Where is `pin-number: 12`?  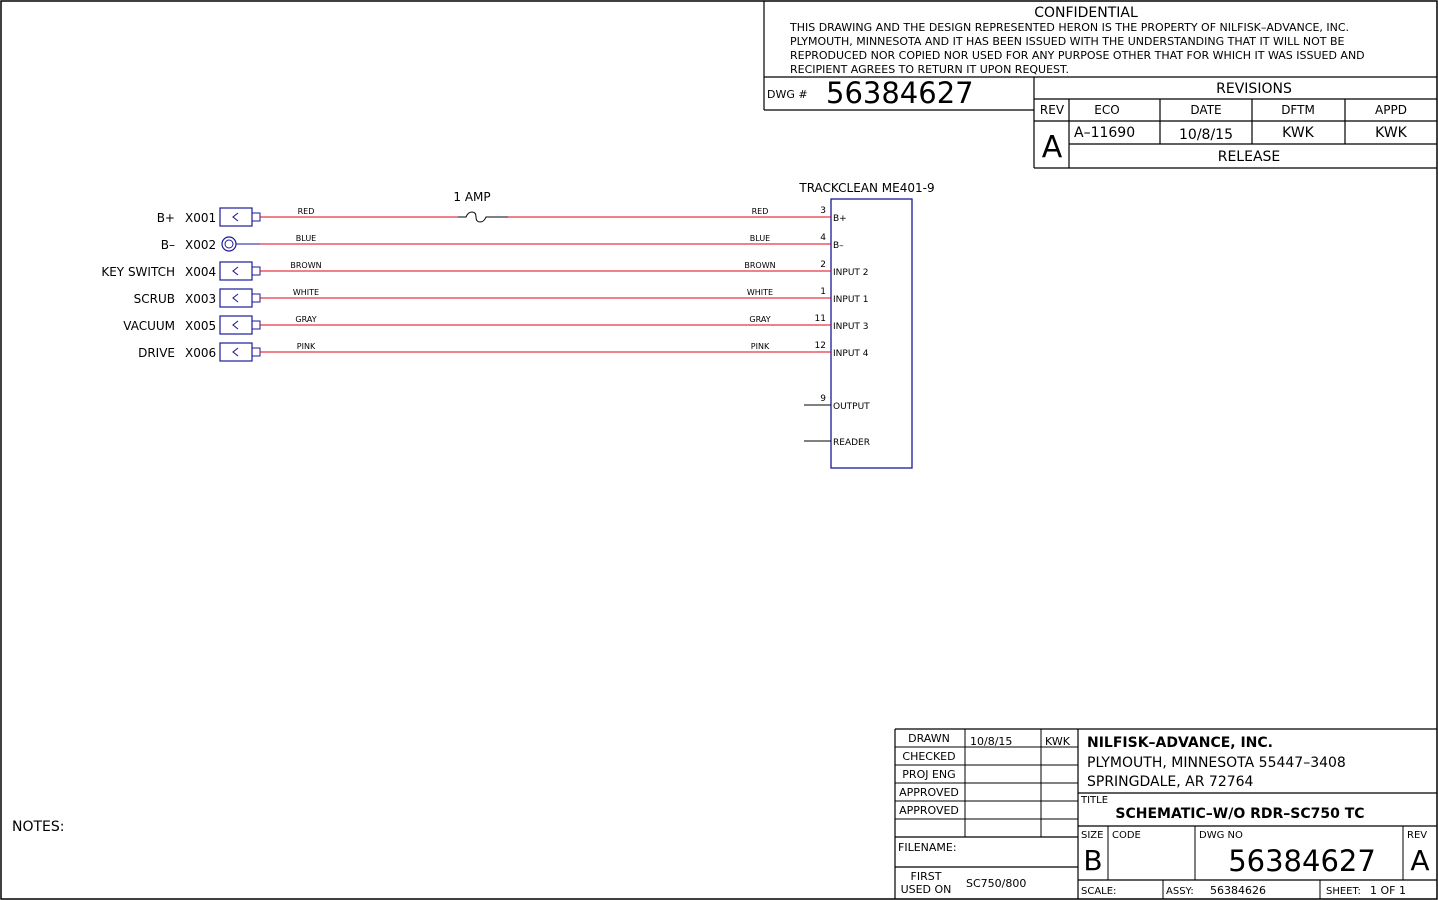 pin-number: 12 is located at coordinates (820, 346).